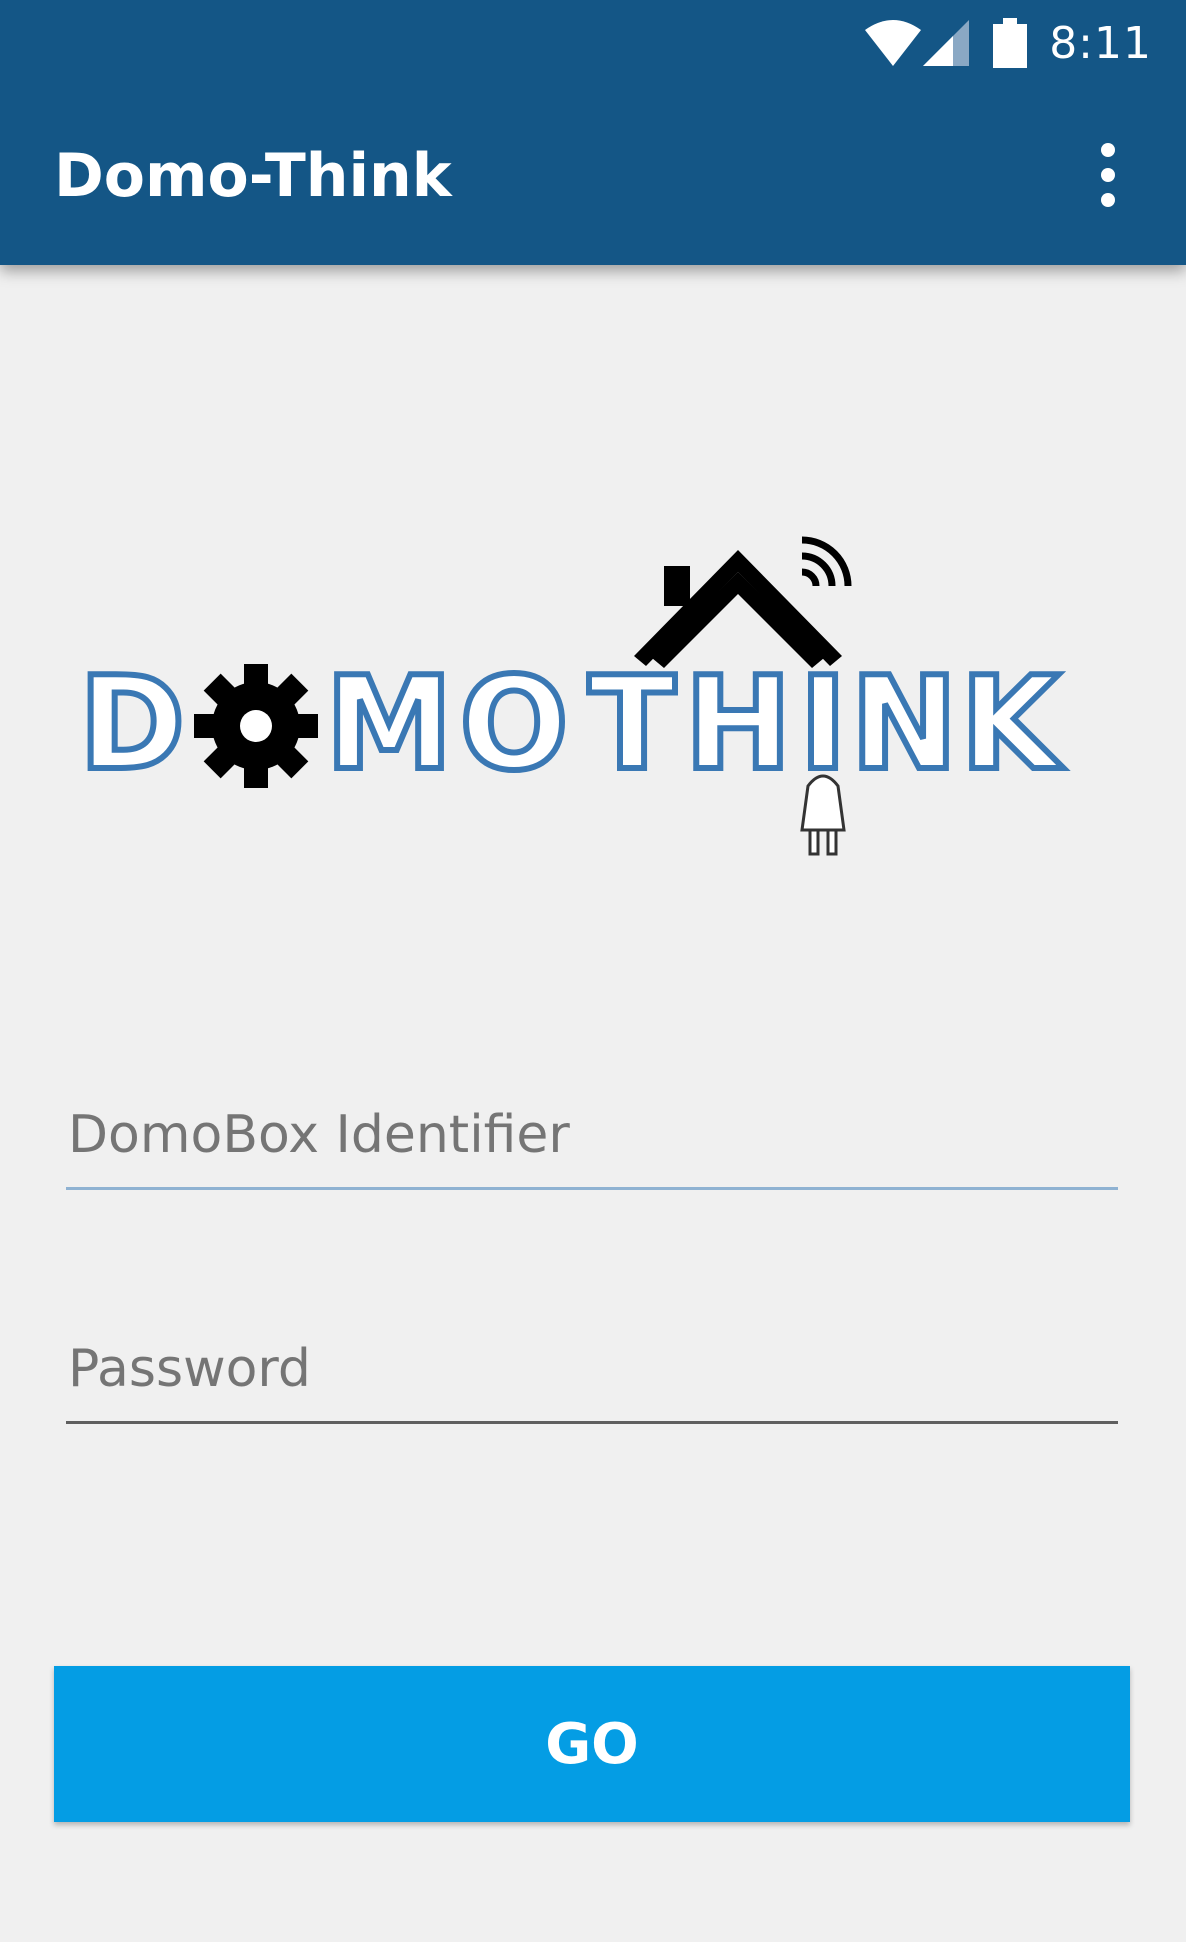 Image resolution: width=1186 pixels, height=1942 pixels. I want to click on identifier-field, so click(592, 1140).